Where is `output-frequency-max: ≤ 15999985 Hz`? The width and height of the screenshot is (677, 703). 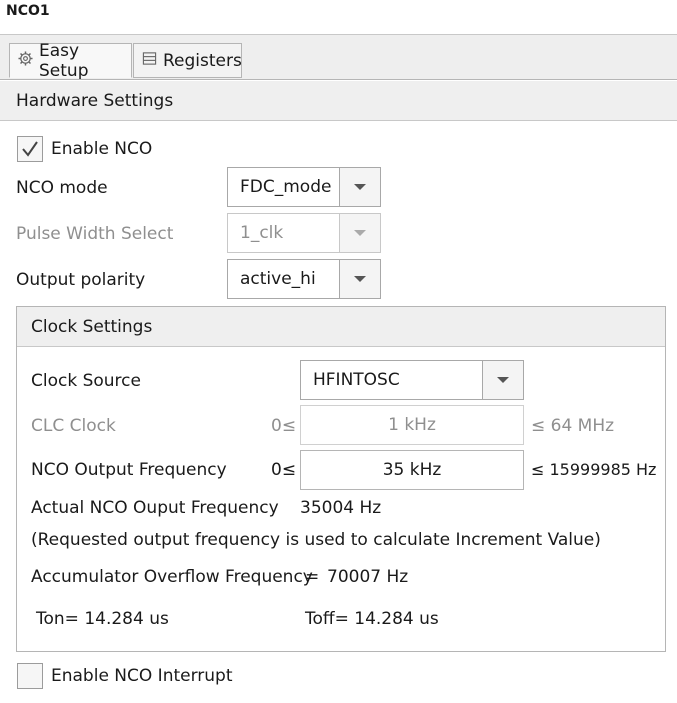
output-frequency-max: ≤ 15999985 Hz is located at coordinates (594, 469).